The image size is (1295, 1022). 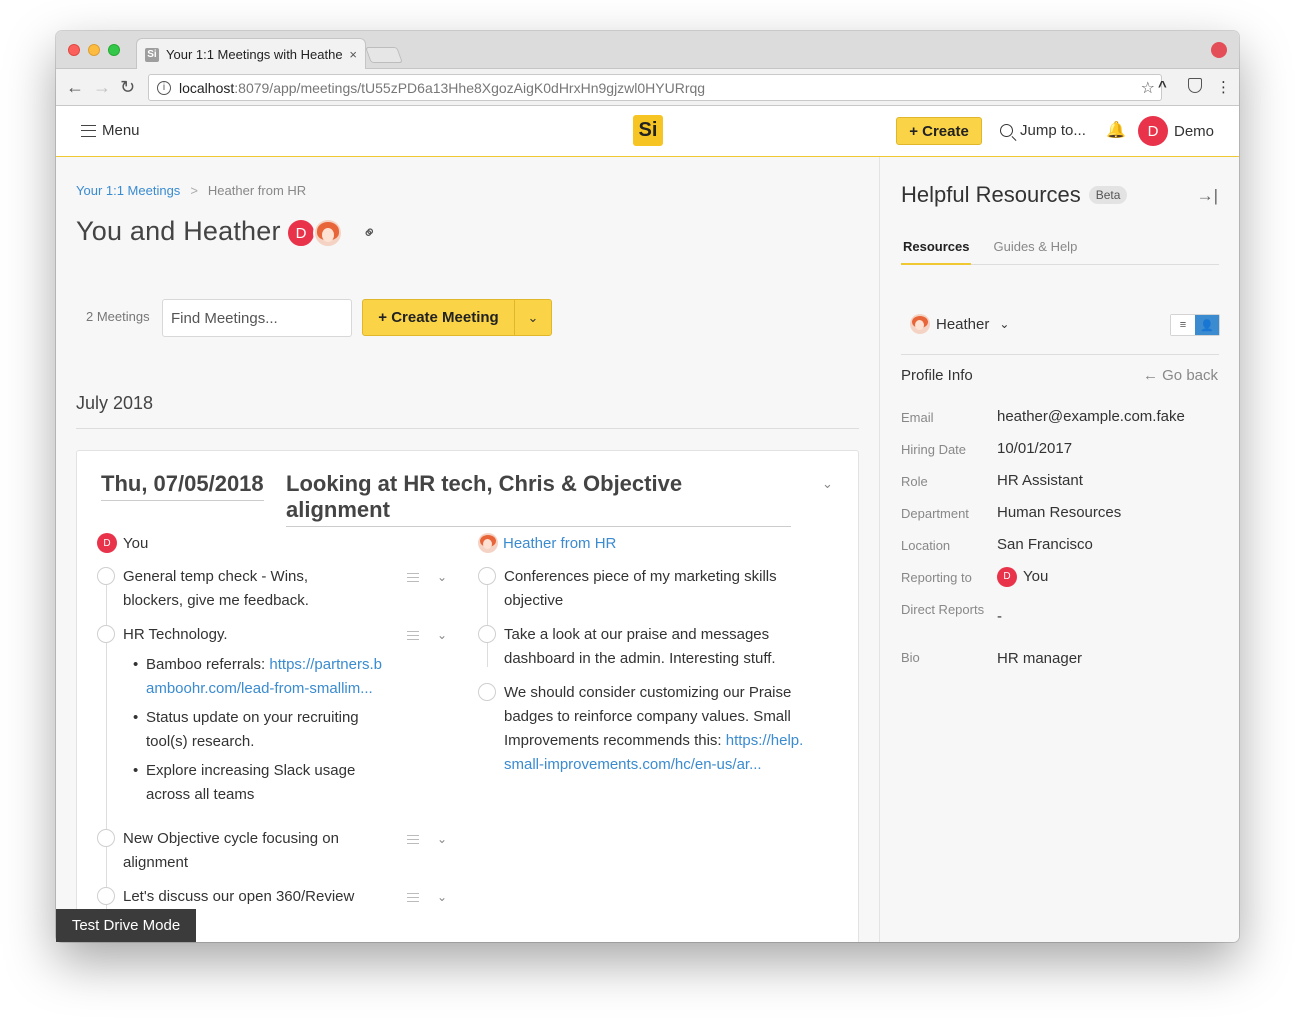 I want to click on sidebar-title-text: Helpful Resources, so click(x=991, y=194).